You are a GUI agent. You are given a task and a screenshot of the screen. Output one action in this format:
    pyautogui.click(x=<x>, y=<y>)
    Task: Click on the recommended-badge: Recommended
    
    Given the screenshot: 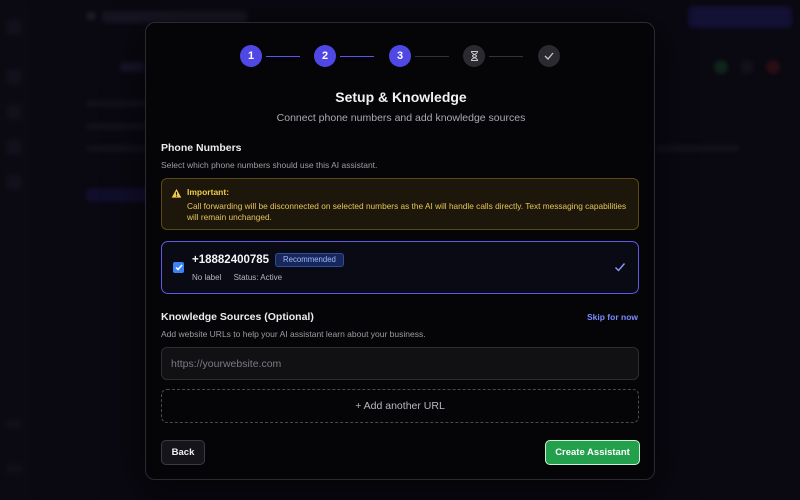 What is the action you would take?
    pyautogui.click(x=309, y=260)
    